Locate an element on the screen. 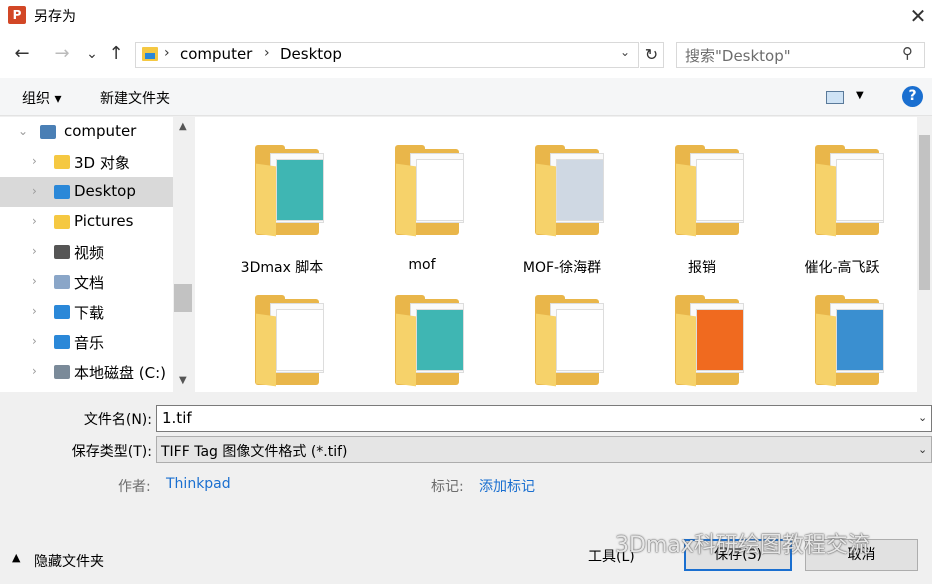  sidebar-item: › 下载 is located at coordinates (86, 312).